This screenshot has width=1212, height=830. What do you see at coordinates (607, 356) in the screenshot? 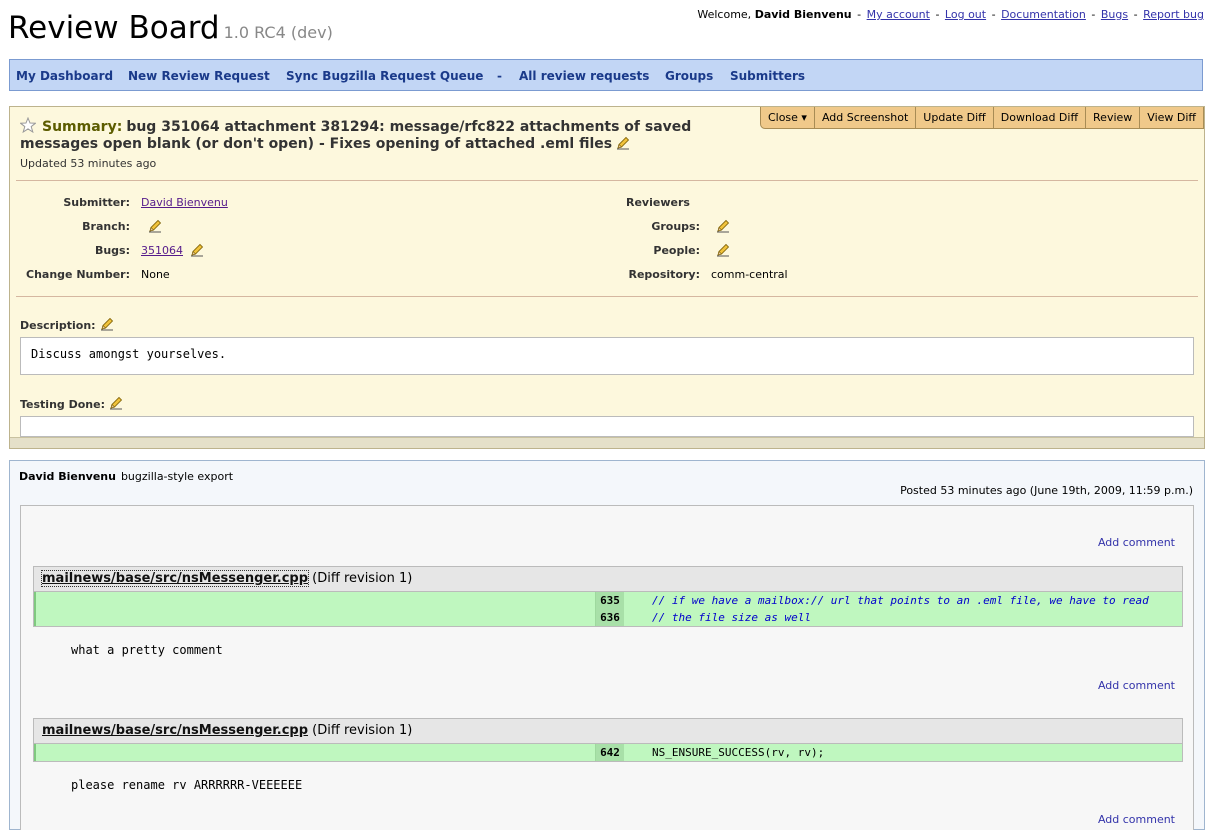
I see `description-text: Discuss amongst yourselves.` at bounding box center [607, 356].